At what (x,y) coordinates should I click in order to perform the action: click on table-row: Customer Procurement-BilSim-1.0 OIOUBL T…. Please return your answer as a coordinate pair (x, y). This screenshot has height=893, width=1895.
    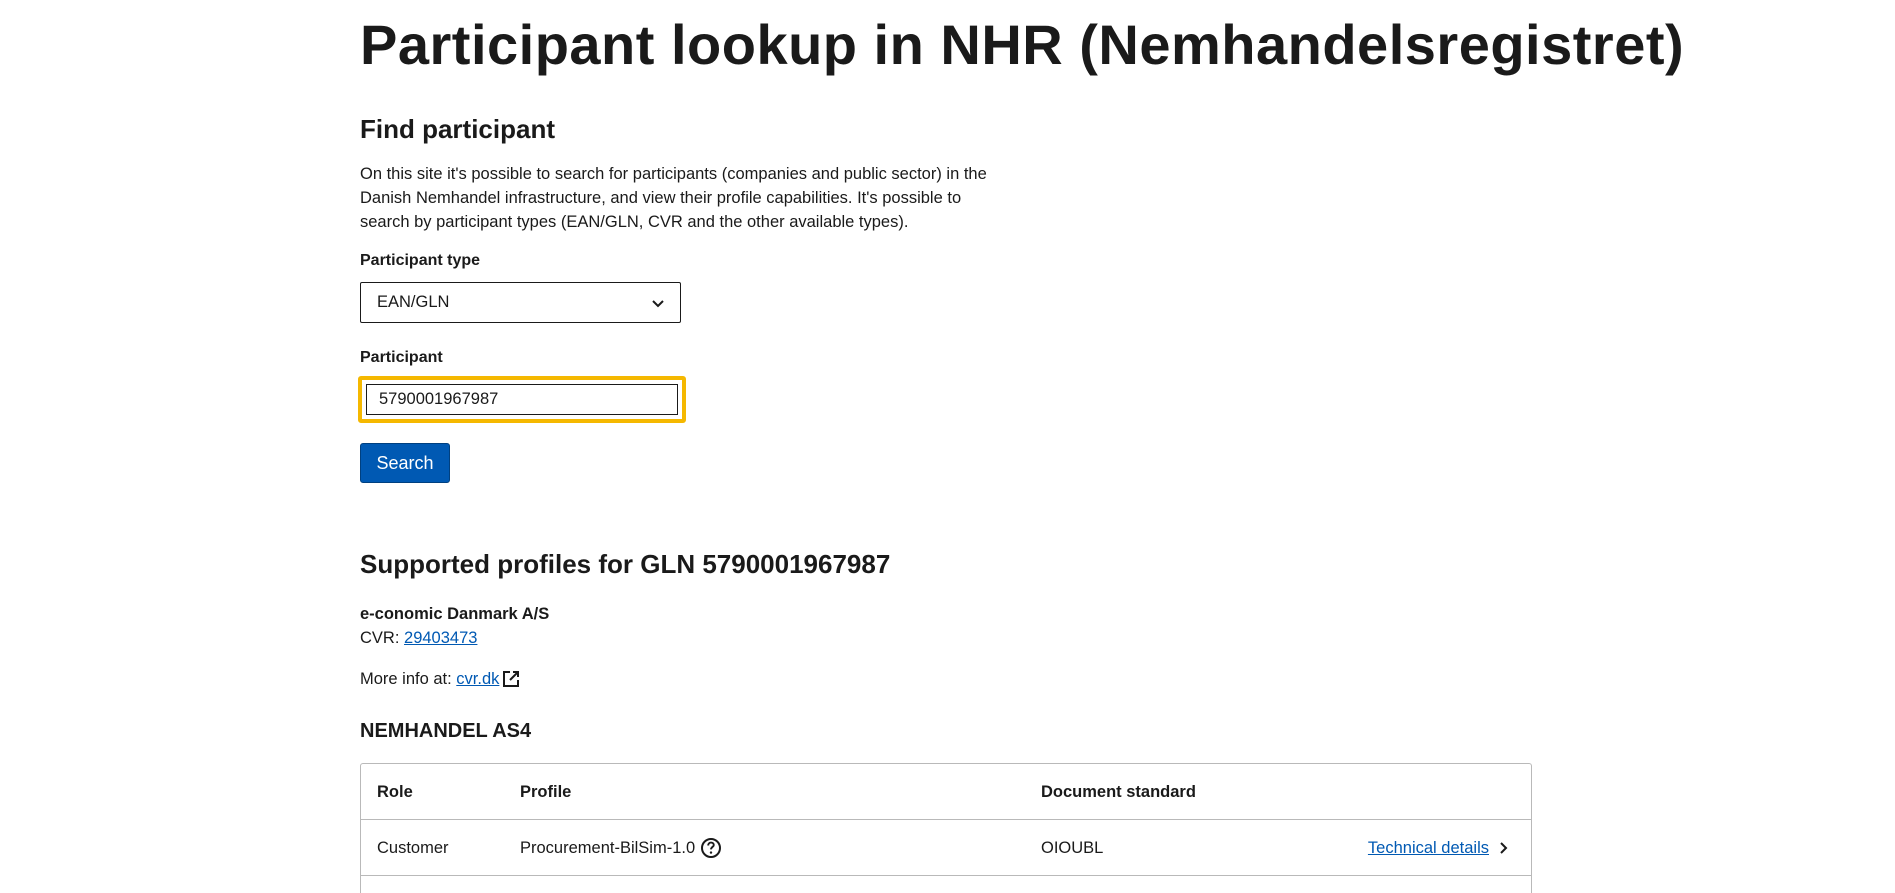
    Looking at the image, I should click on (946, 848).